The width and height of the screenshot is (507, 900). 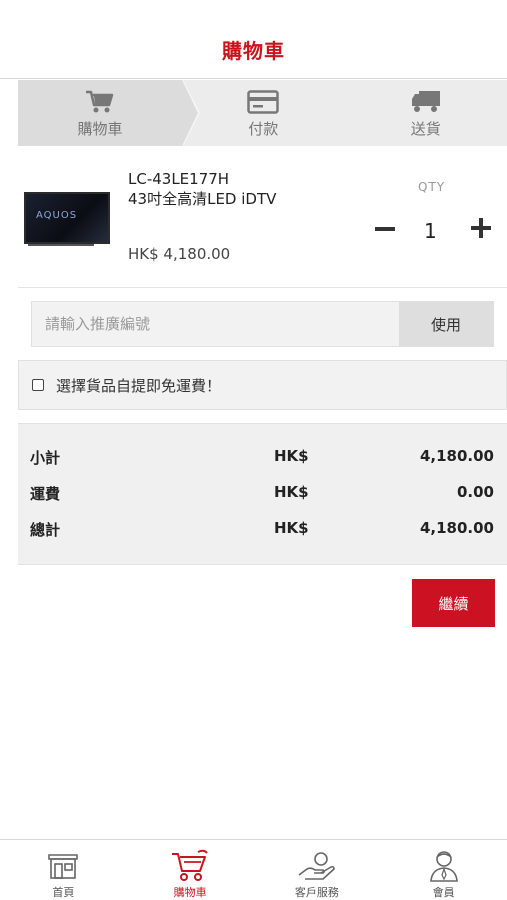 What do you see at coordinates (443, 892) in the screenshot?
I see `nav-label: 會員` at bounding box center [443, 892].